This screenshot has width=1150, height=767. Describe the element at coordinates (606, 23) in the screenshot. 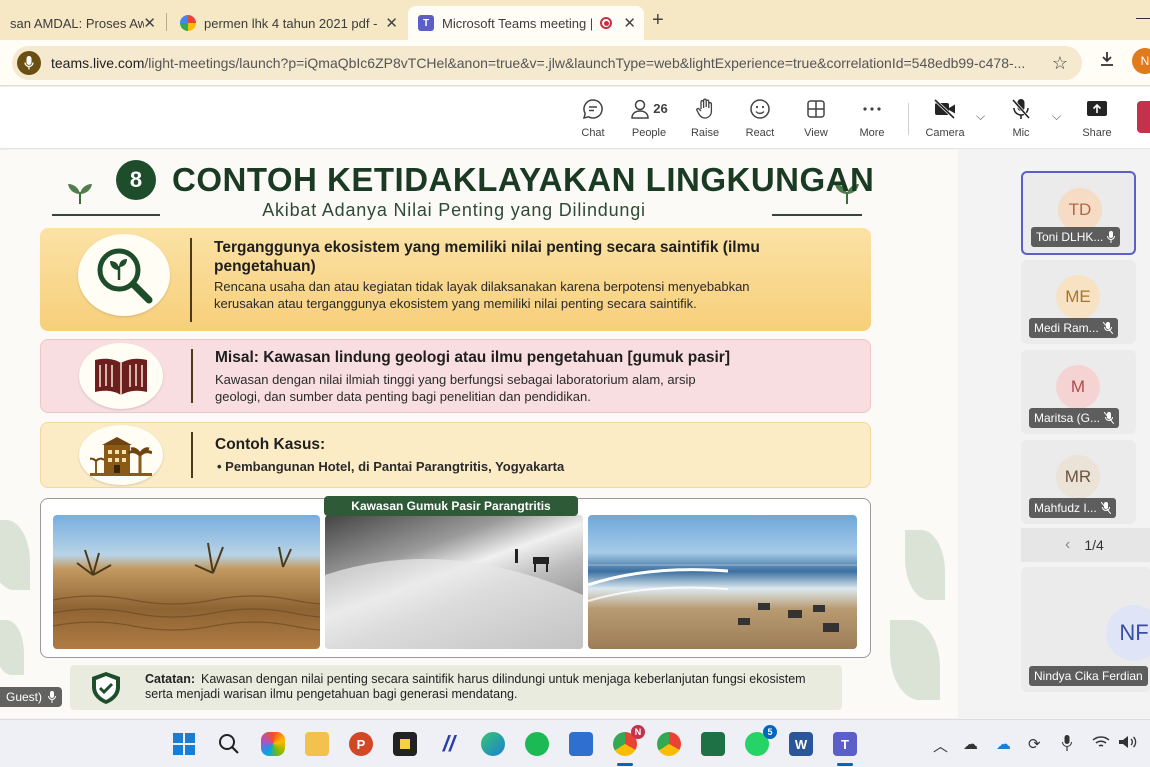

I see `recording-icon` at that location.